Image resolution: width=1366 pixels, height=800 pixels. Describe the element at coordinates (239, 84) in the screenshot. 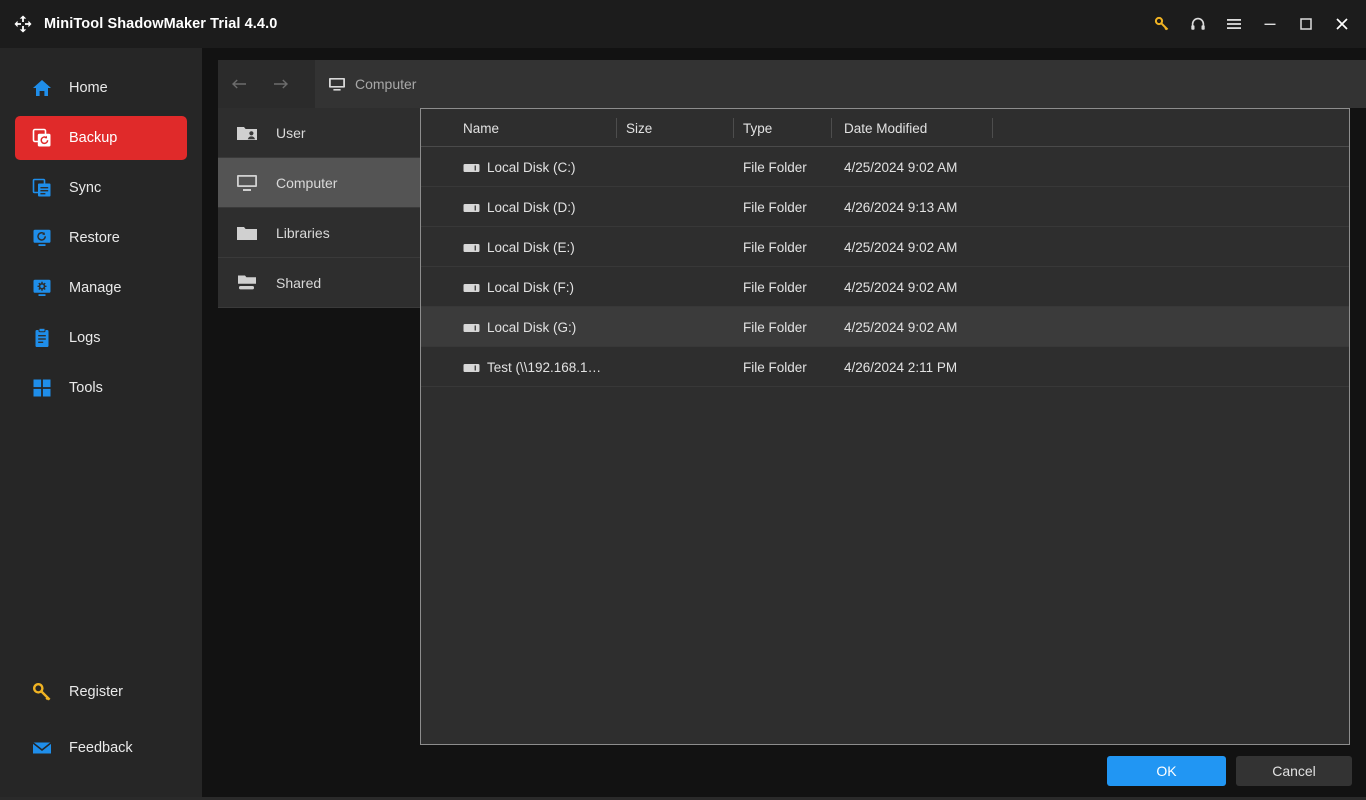

I see `arrow-left-icon` at that location.